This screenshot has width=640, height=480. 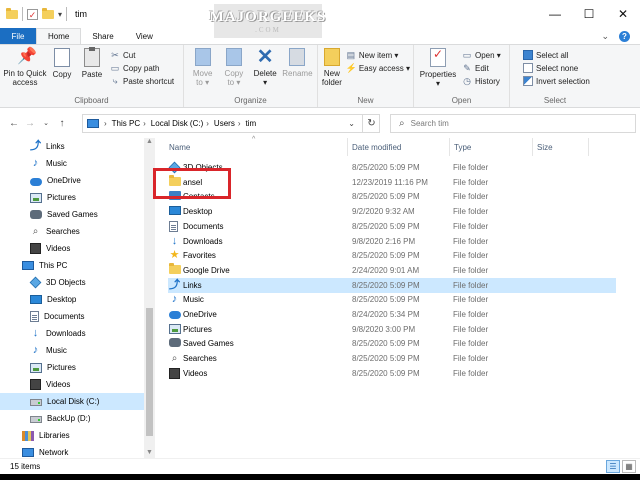 What do you see at coordinates (45, 451) in the screenshot?
I see `nav-item: Network` at bounding box center [45, 451].